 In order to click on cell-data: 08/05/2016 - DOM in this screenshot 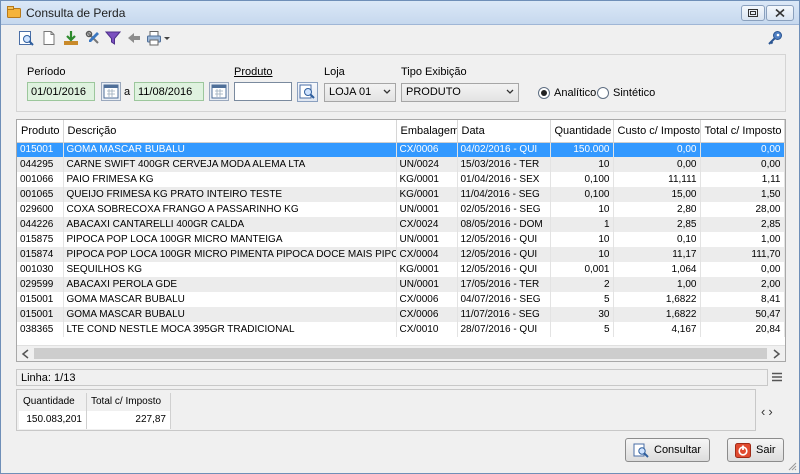, I will do `click(504, 224)`.